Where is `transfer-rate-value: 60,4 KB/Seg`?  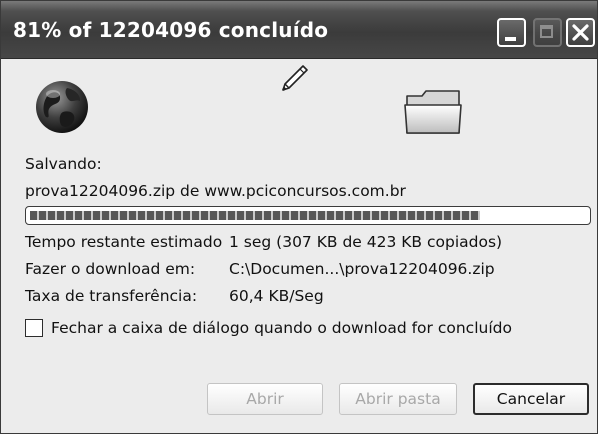 transfer-rate-value: 60,4 KB/Seg is located at coordinates (276, 296).